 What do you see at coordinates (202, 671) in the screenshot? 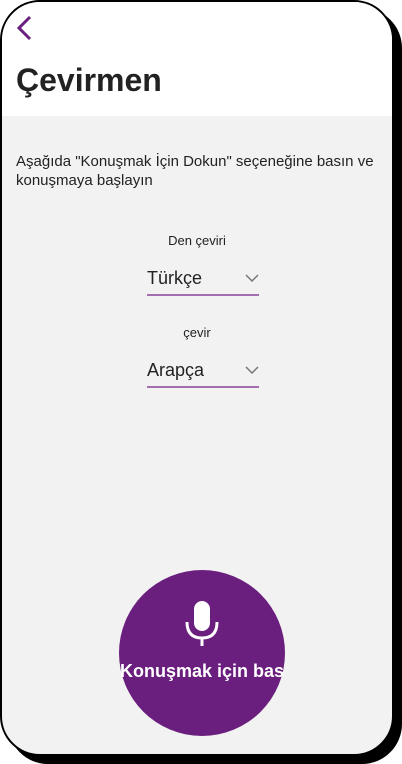
I see `speak-button-label: Konuşmak için bas` at bounding box center [202, 671].